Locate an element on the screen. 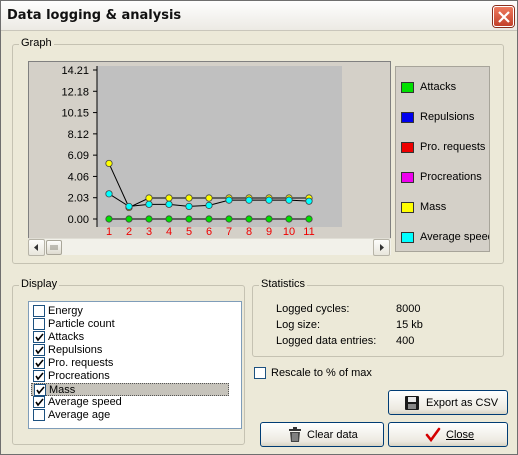 Image resolution: width=518 pixels, height=455 pixels. floppy-disk-icon is located at coordinates (412, 403).